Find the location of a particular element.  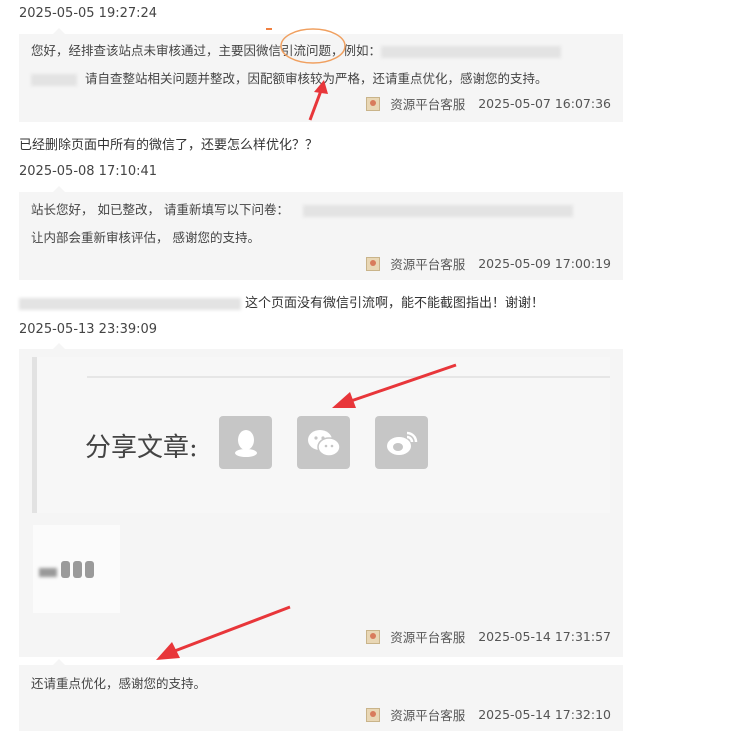

message-timestamp: 2025-05-08 17:10:41 is located at coordinates (88, 171).